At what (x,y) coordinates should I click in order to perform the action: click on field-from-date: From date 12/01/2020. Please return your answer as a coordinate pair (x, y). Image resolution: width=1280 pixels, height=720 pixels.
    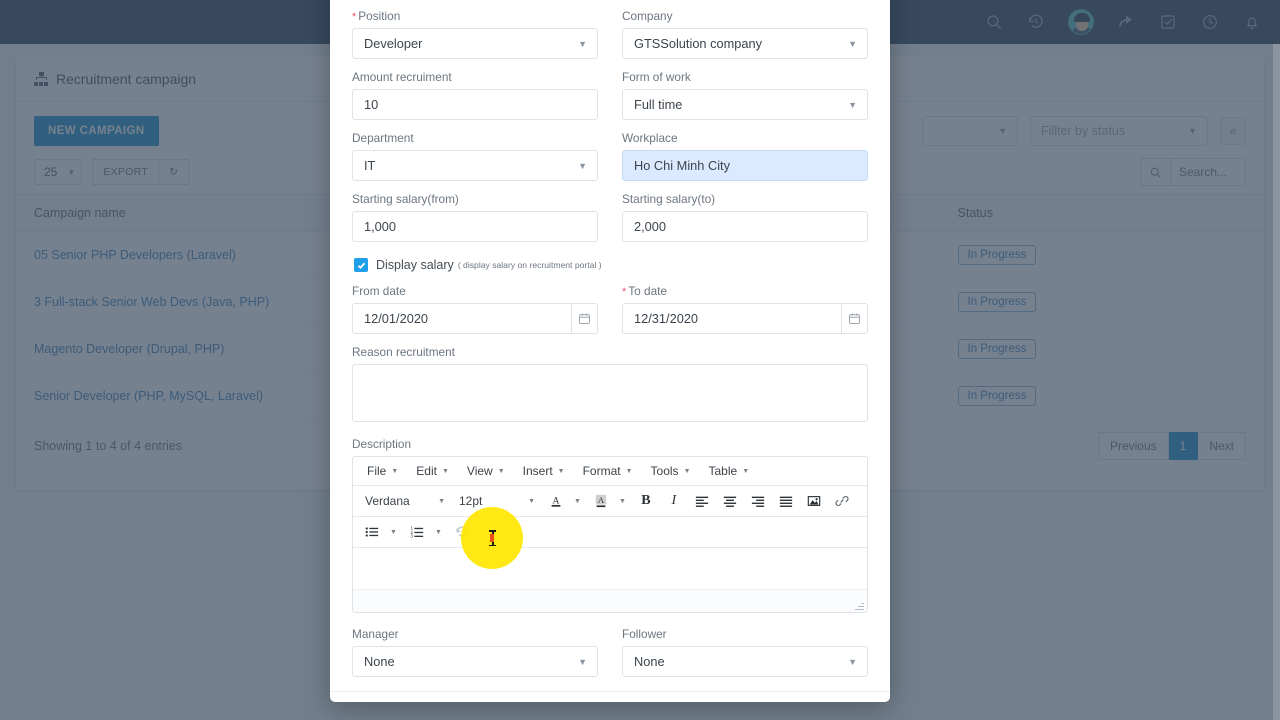
    Looking at the image, I should click on (475, 309).